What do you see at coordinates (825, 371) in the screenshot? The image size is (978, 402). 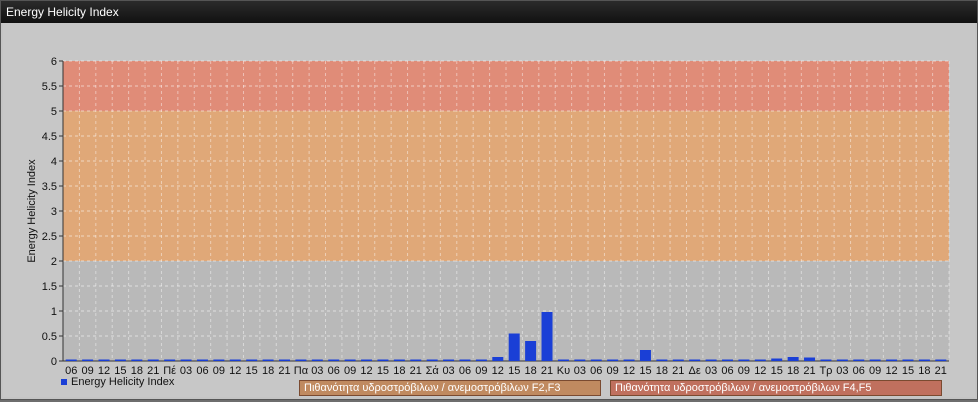 I see `x-tick-label: Τρ` at bounding box center [825, 371].